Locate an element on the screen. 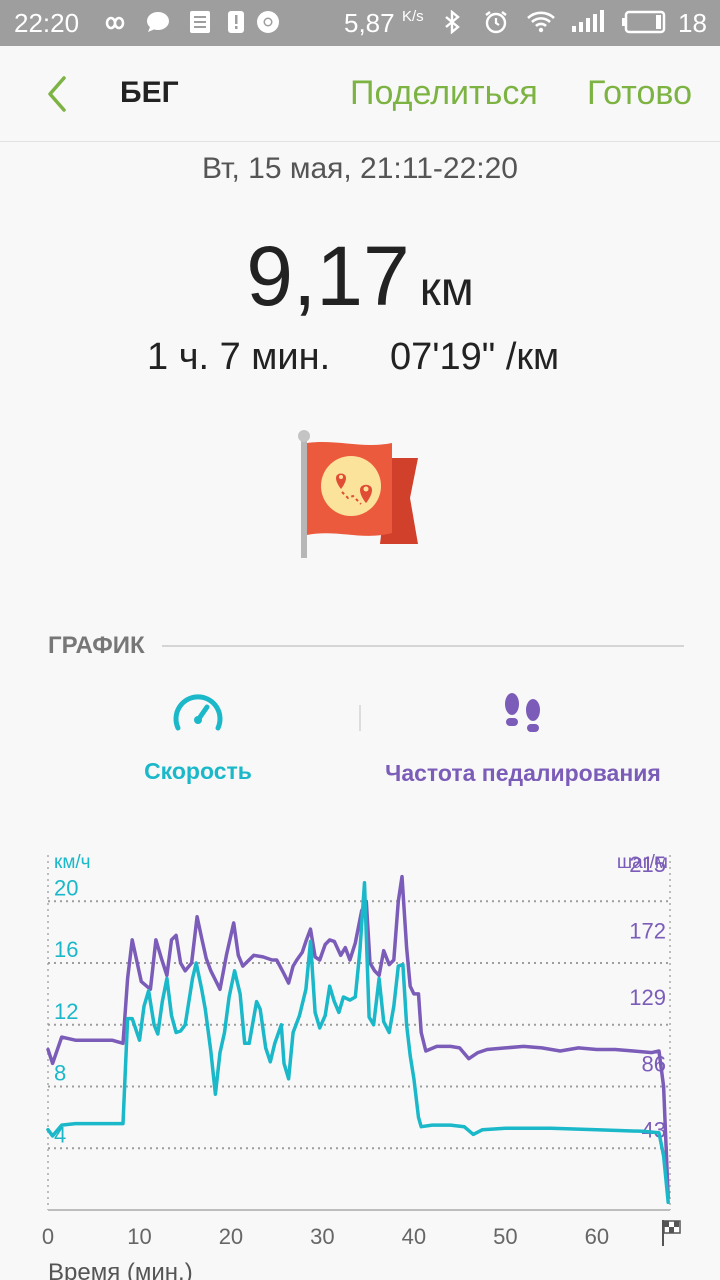 The height and width of the screenshot is (1280, 720). x-tick-label: 20 is located at coordinates (231, 1236).